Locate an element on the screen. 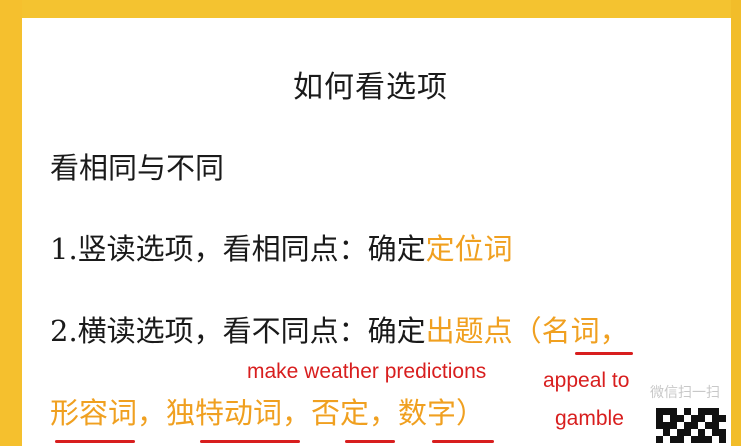 This screenshot has height=446, width=741. underline-noun is located at coordinates (604, 353).